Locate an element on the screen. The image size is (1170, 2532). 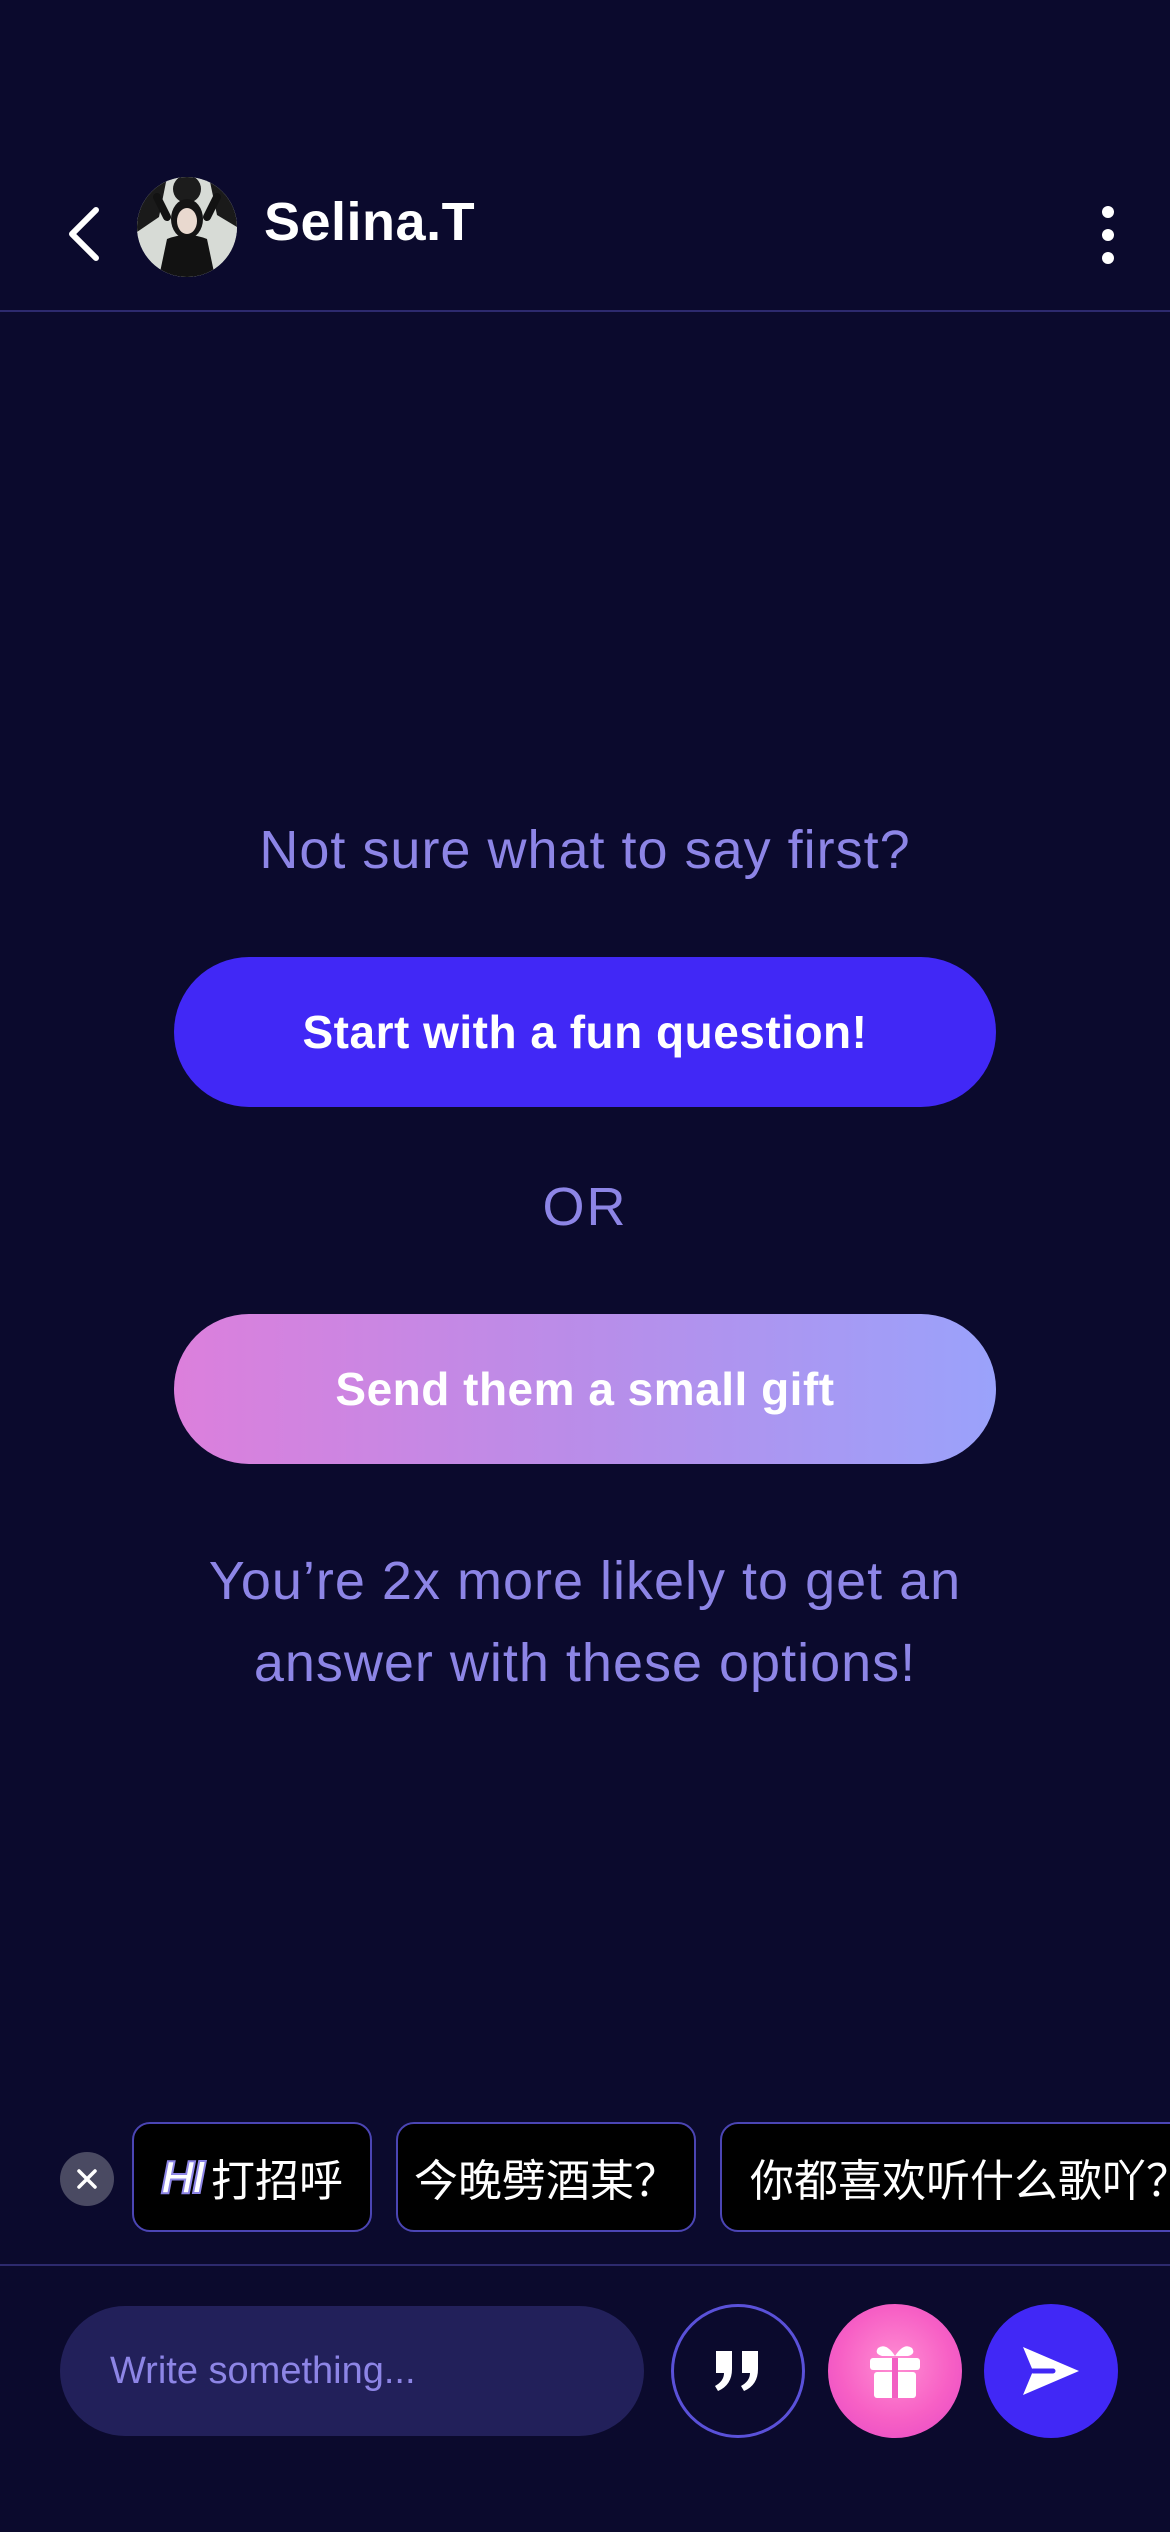
quick-reply-item: 你都喜欢听什么歌吖？ is located at coordinates (945, 2177).